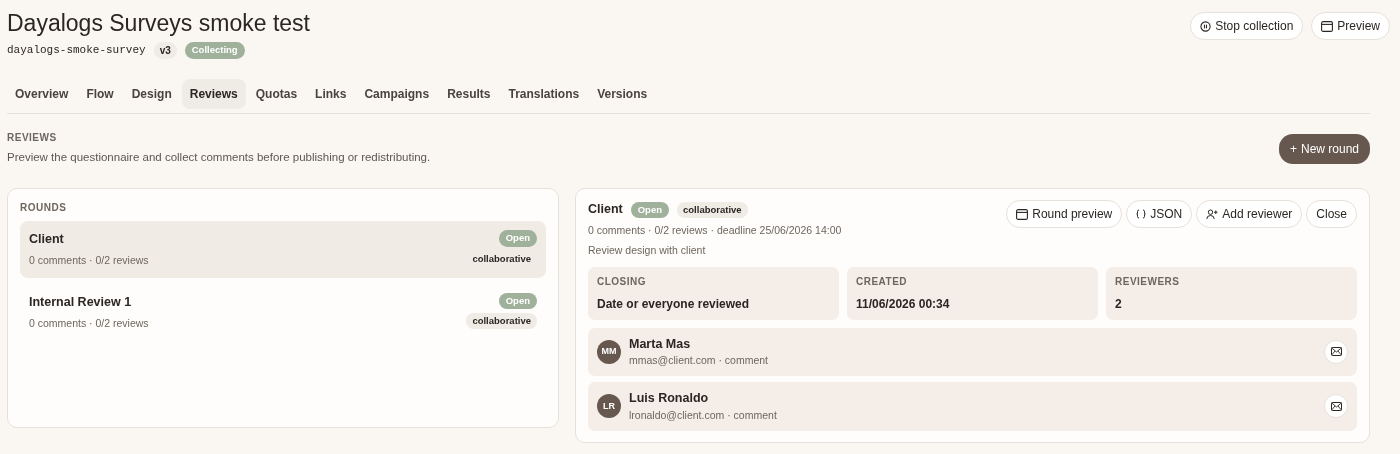 The width and height of the screenshot is (1400, 454). What do you see at coordinates (903, 304) in the screenshot?
I see `stat-value: 11/06/2026 00:34` at bounding box center [903, 304].